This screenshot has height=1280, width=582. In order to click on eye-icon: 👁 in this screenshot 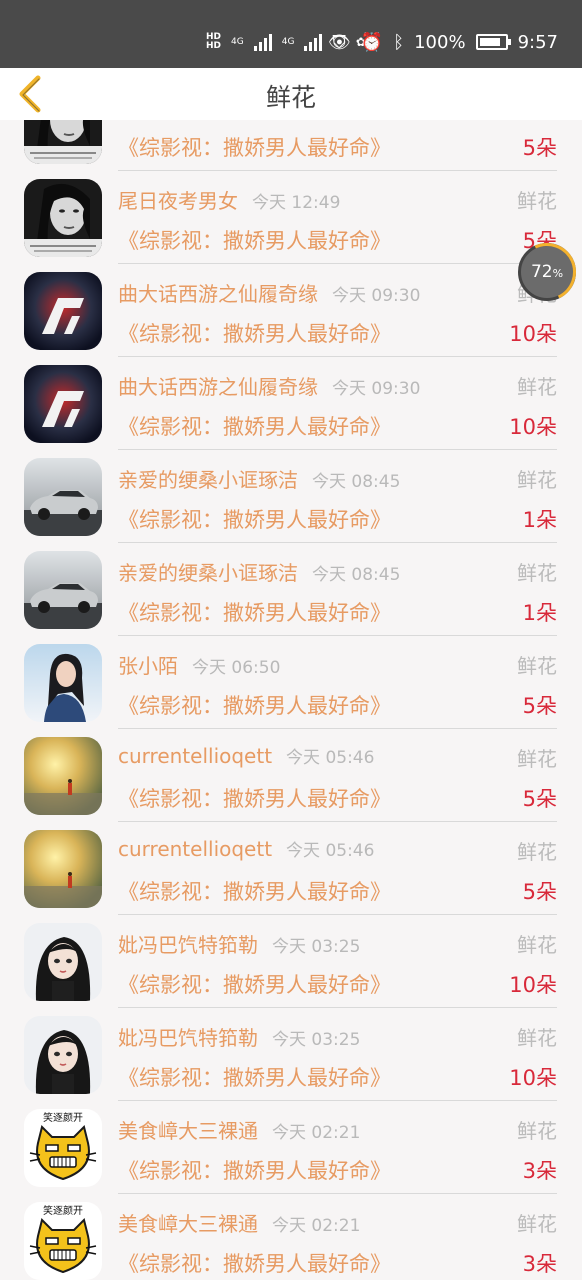, I will do `click(339, 42)`.